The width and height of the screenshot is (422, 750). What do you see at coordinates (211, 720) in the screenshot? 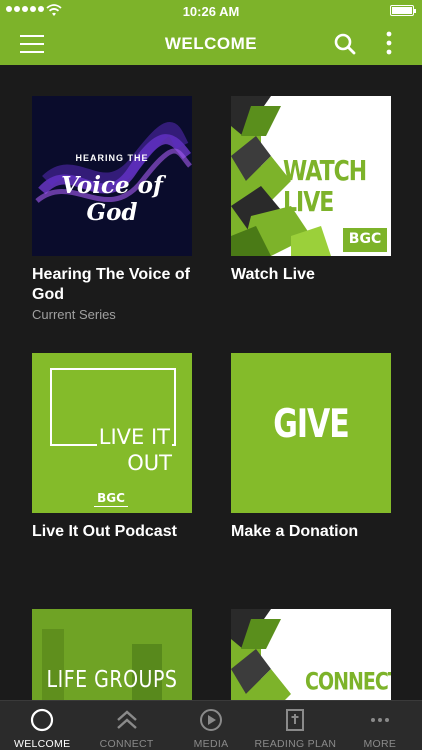
I see `play-circle-icon` at bounding box center [211, 720].